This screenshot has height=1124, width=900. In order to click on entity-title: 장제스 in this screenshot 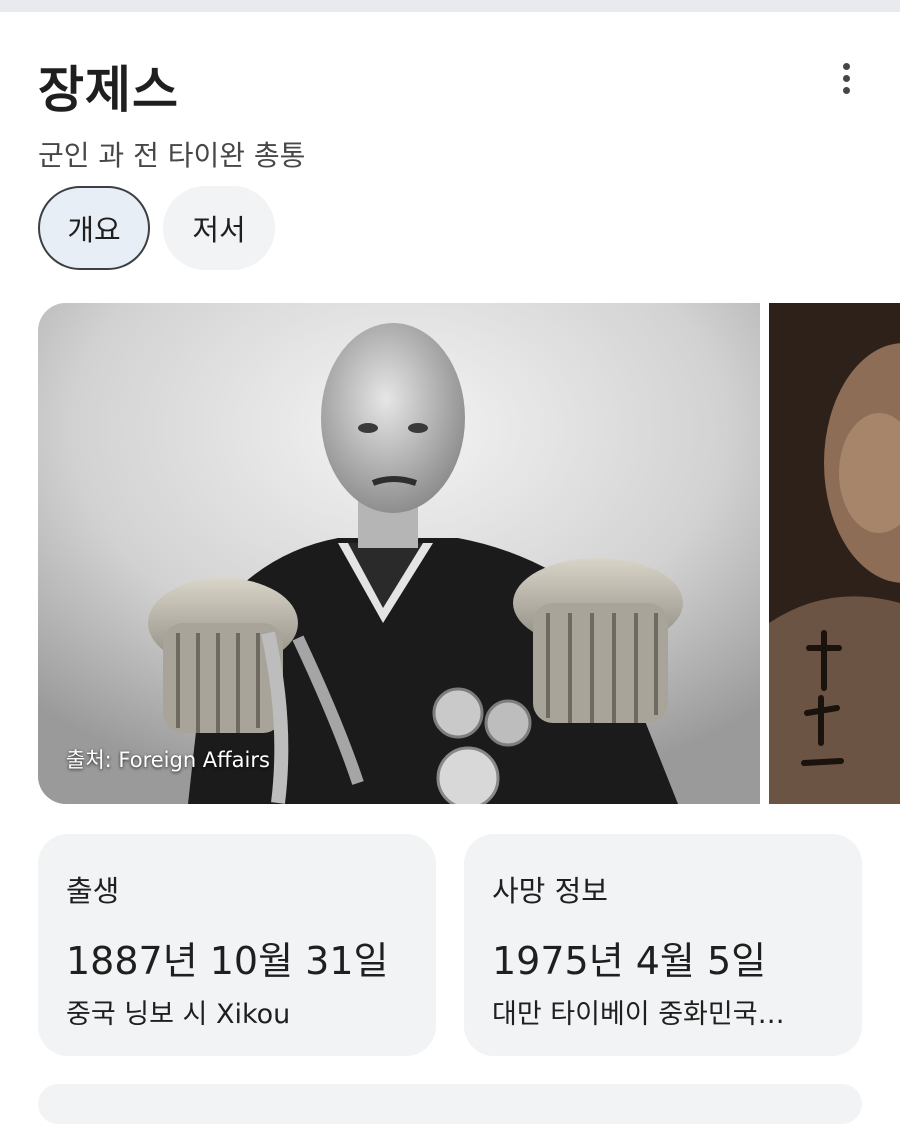, I will do `click(108, 90)`.